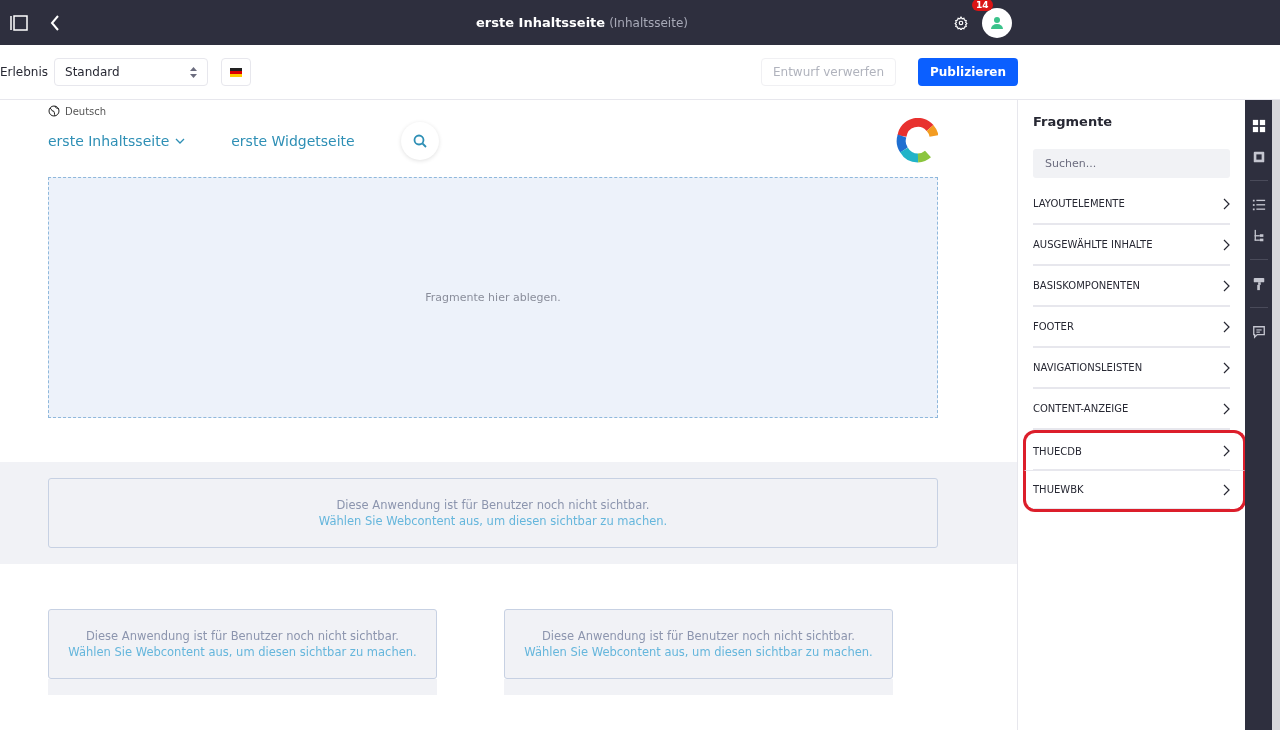 The height and width of the screenshot is (730, 1280). What do you see at coordinates (1258, 125) in the screenshot?
I see `grid-icon` at bounding box center [1258, 125].